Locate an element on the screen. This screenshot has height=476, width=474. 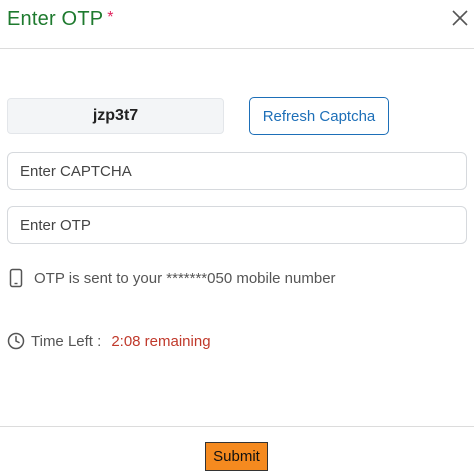
timer-label: Time Left : is located at coordinates (66, 341).